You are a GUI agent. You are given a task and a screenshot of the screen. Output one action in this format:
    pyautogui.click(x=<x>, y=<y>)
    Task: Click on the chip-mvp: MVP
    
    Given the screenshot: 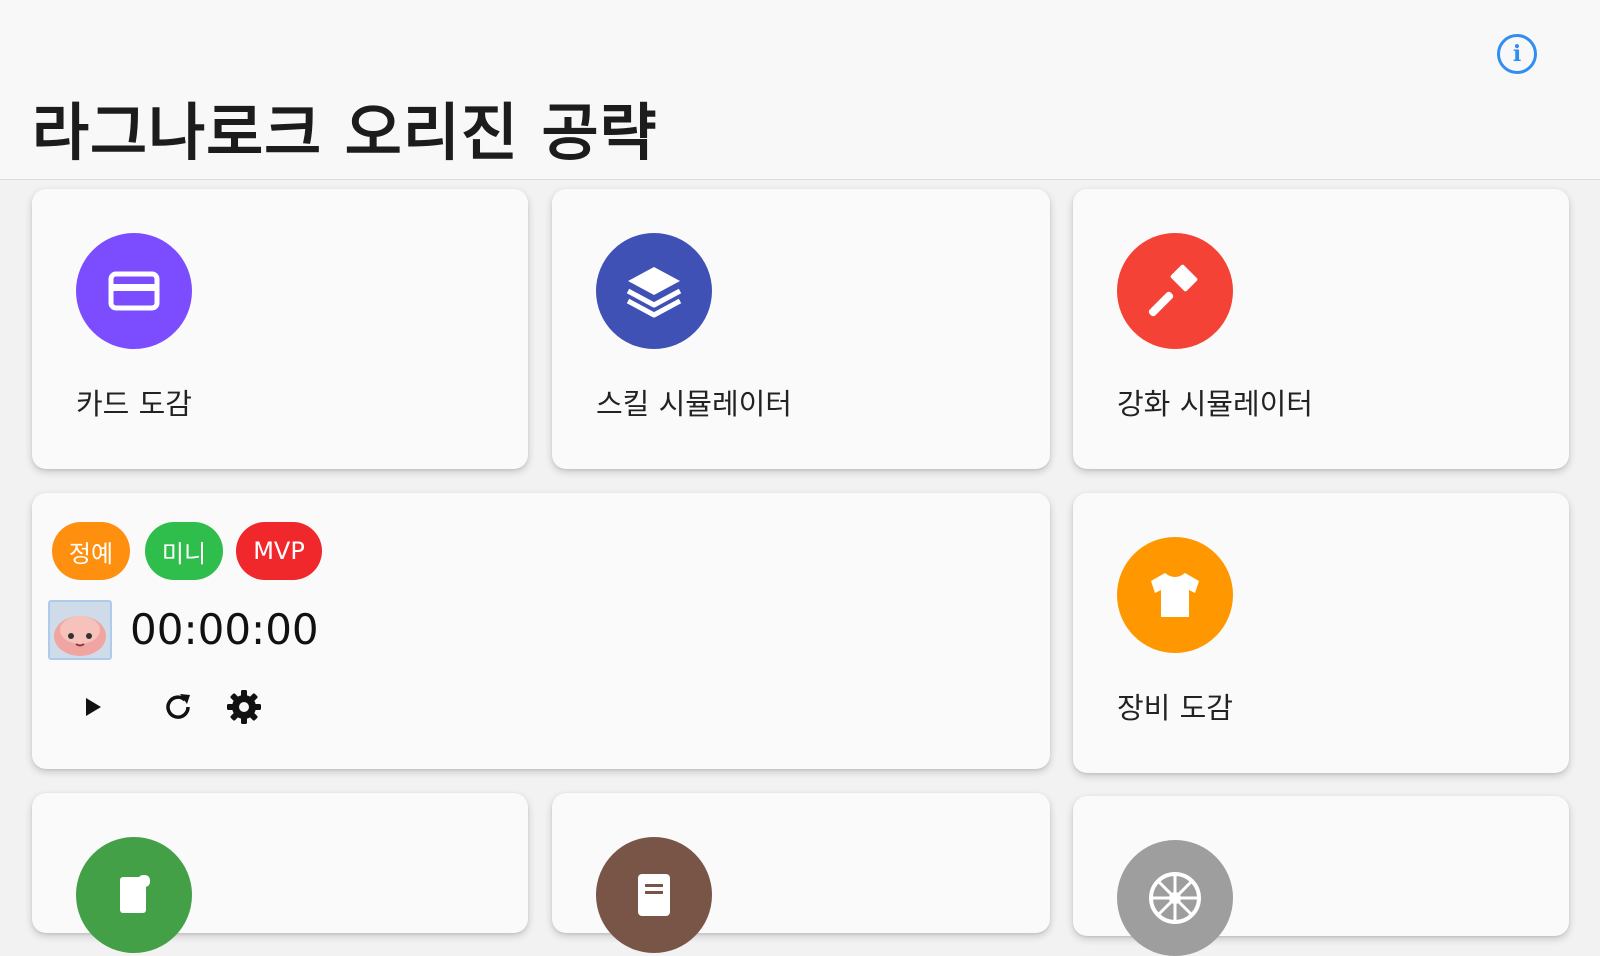 What is the action you would take?
    pyautogui.click(x=279, y=551)
    